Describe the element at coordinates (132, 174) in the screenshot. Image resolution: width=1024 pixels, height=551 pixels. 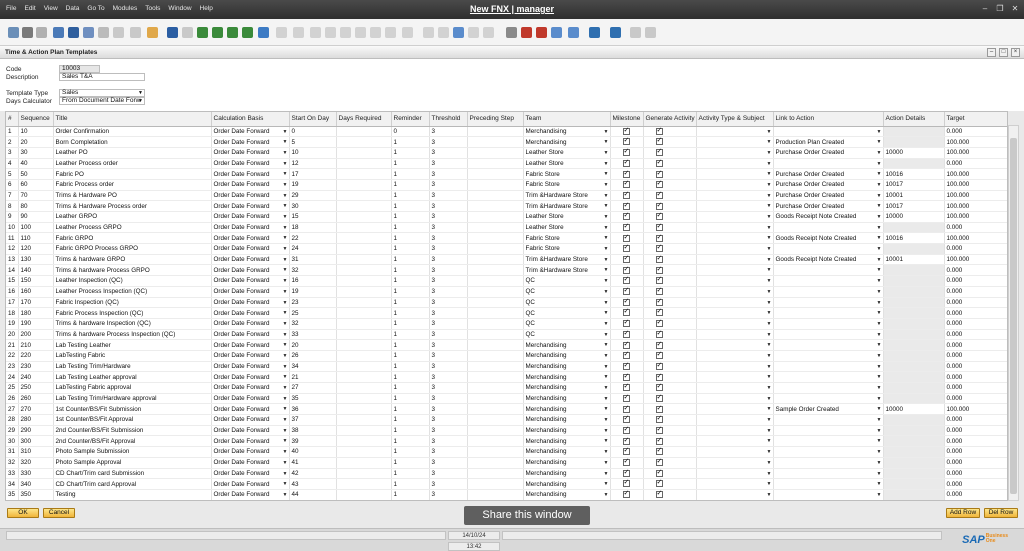
I see `title-cell: Fabric PO` at that location.